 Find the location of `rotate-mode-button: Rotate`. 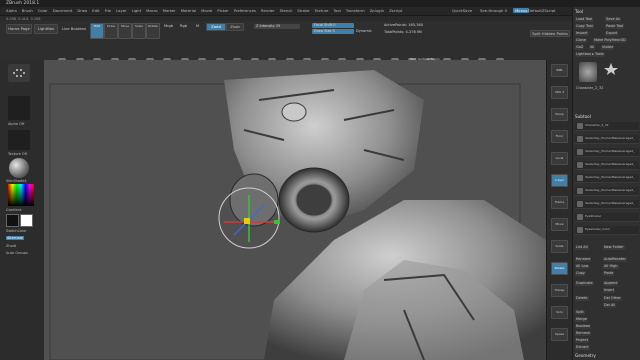

rotate-mode-button: Rotate is located at coordinates (153, 31).